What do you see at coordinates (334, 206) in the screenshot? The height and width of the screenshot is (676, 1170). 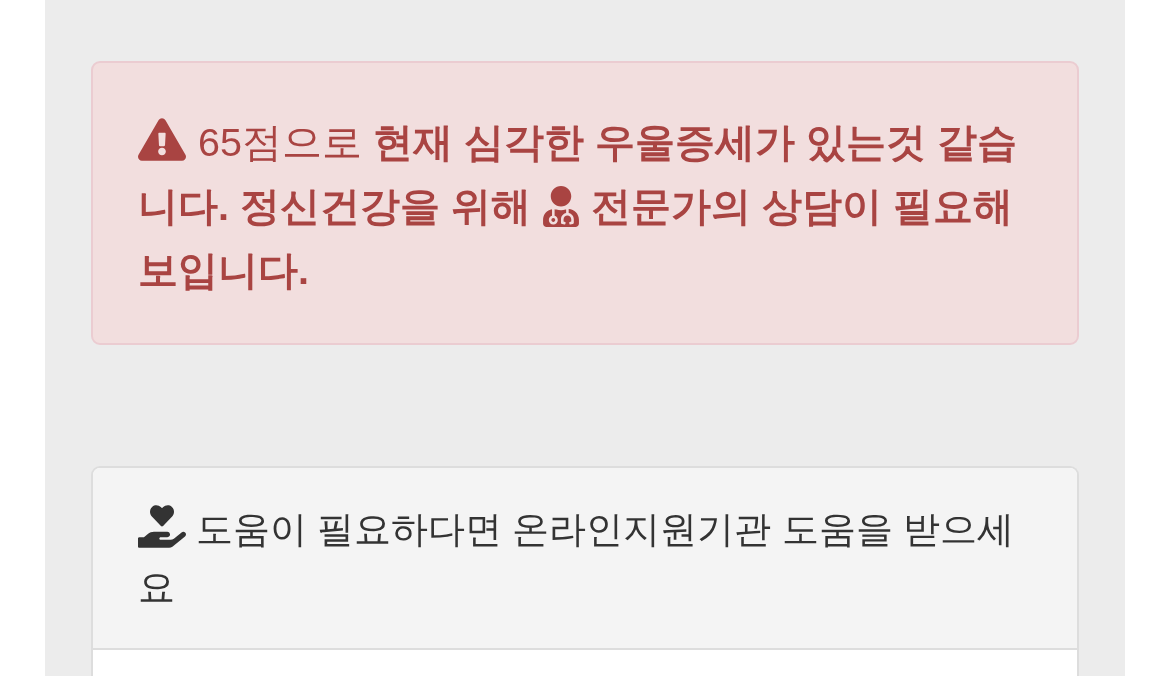 I see `alert-message: 니다. 정신건강을 위해` at bounding box center [334, 206].